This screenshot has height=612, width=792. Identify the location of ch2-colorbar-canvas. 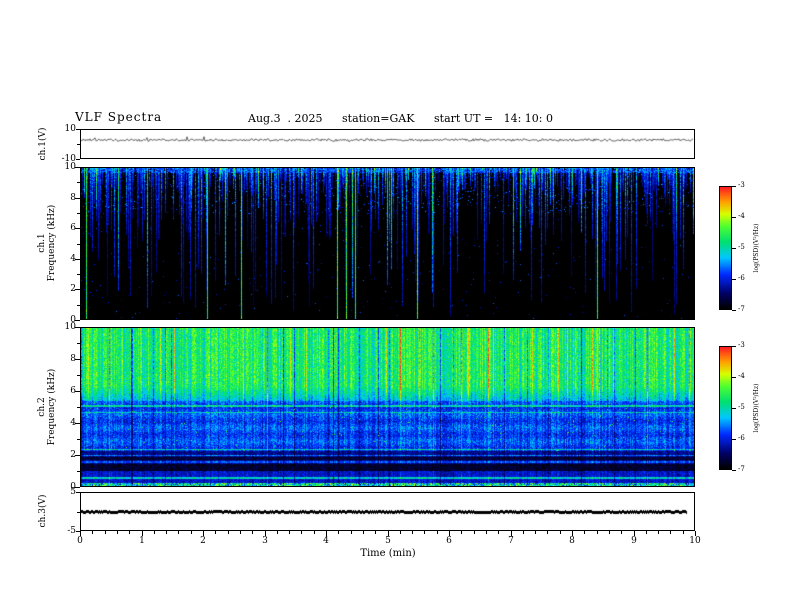
(725, 408).